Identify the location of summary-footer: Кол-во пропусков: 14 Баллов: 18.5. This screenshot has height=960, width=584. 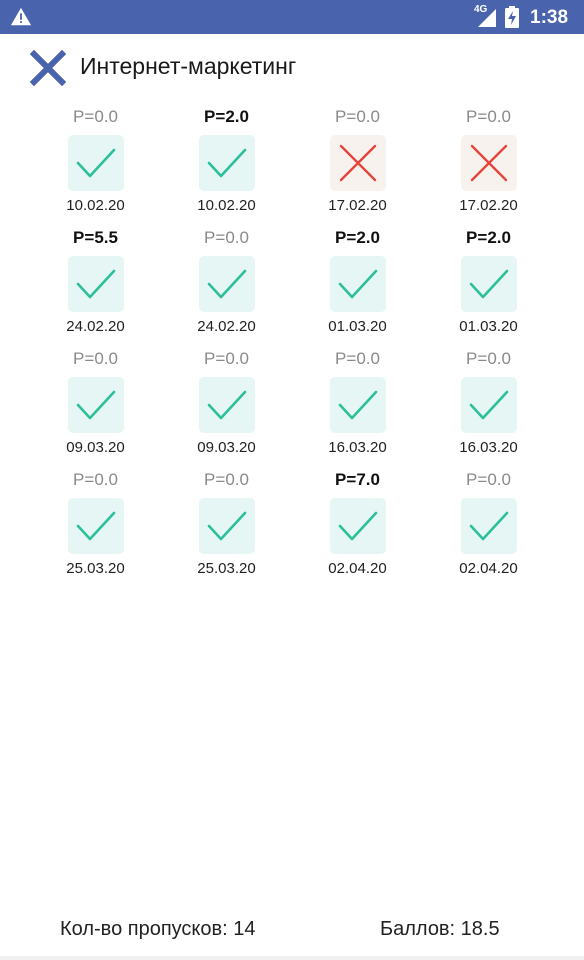
(292, 933).